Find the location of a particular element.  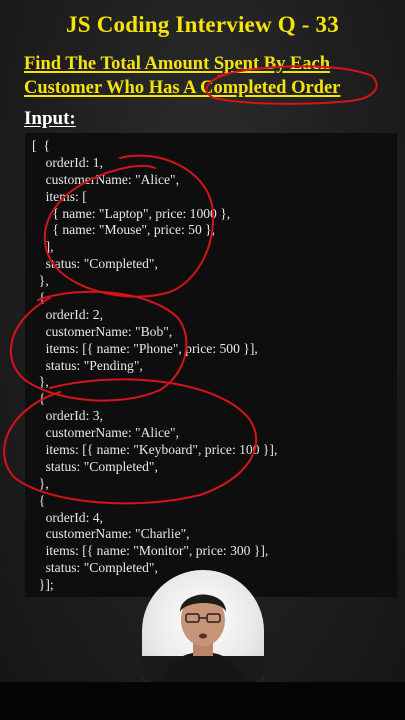

presenter-avatar is located at coordinates (203, 626).